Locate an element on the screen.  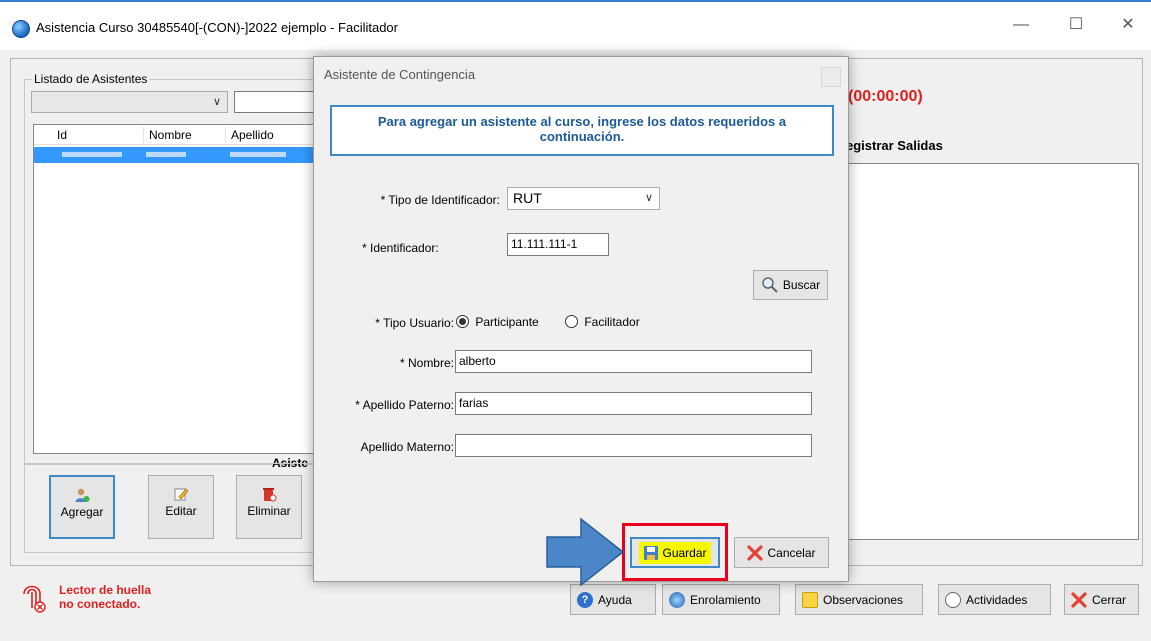
fingerprint-icon is located at coordinates (34, 599).